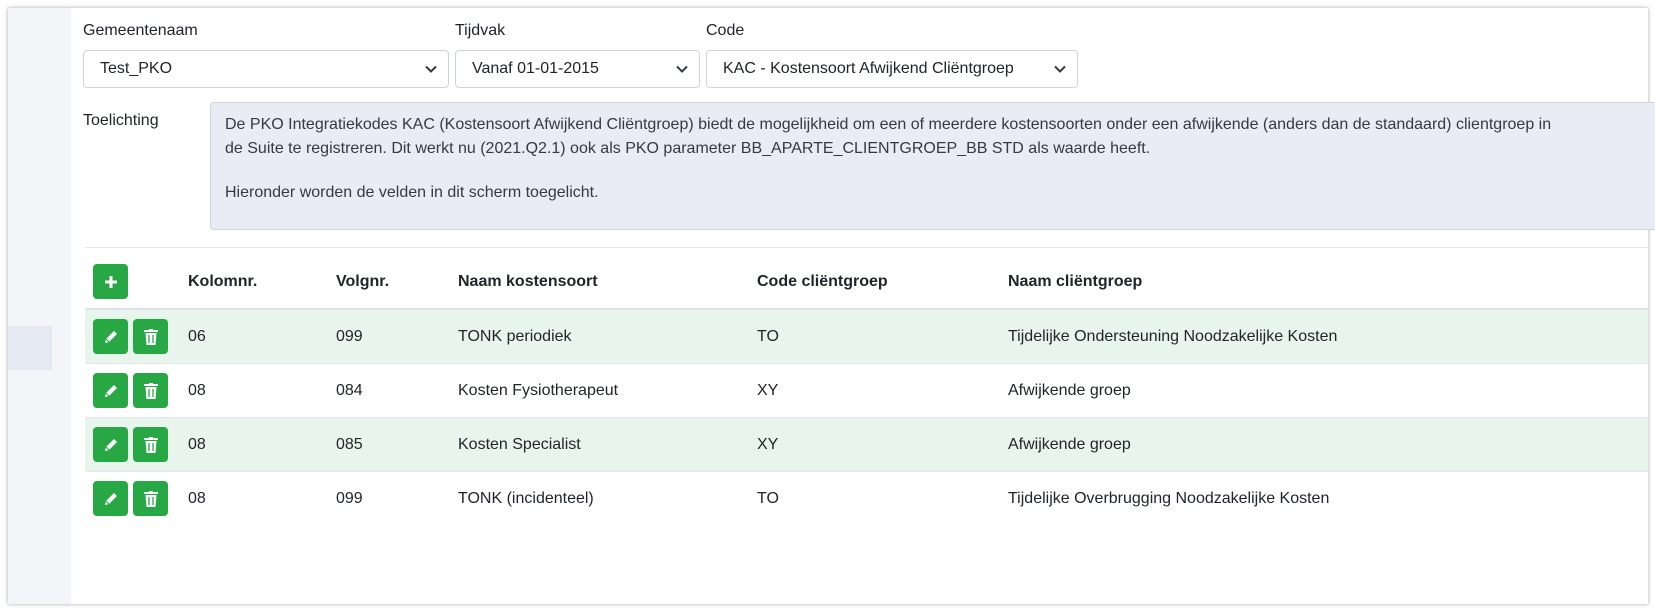 The height and width of the screenshot is (610, 1655). What do you see at coordinates (480, 30) in the screenshot?
I see `tijdvak-label: Tijdvak` at bounding box center [480, 30].